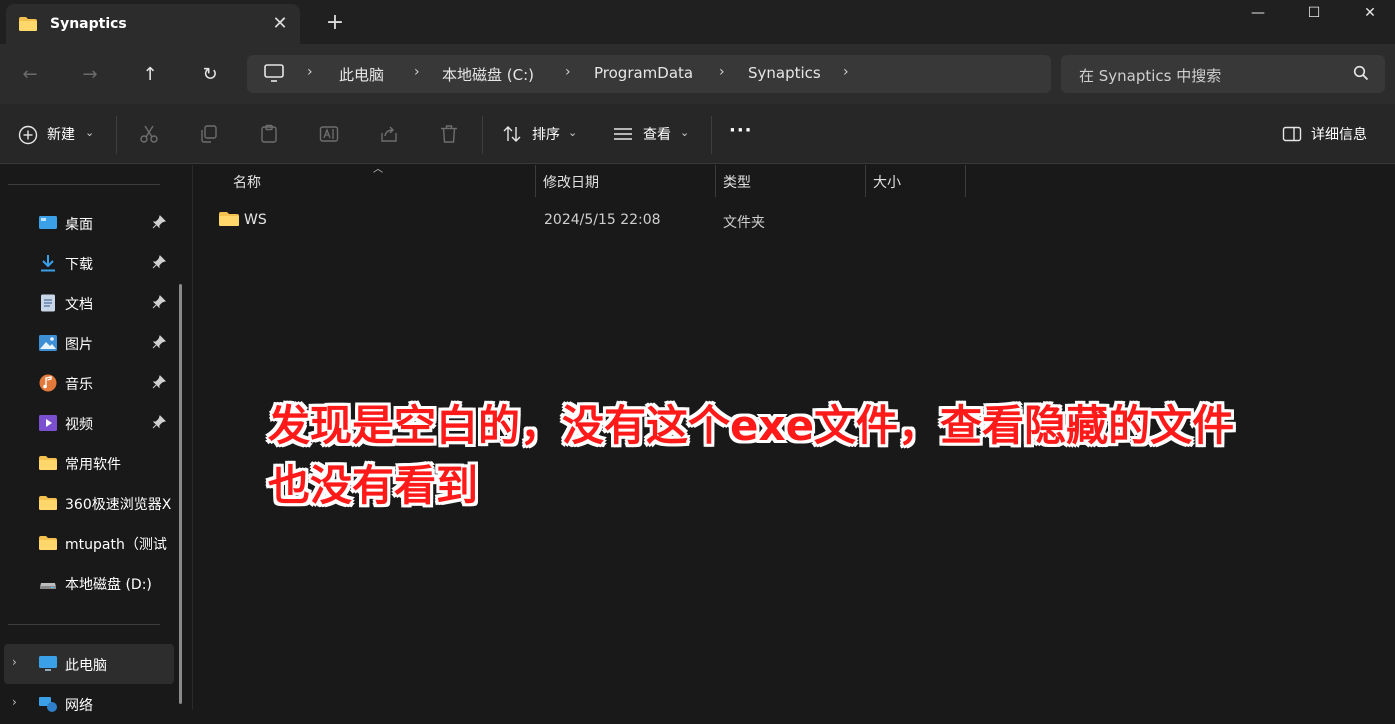 This screenshot has height=724, width=1395. I want to click on sidebar-item-this-pc: › 此电脑, so click(89, 664).